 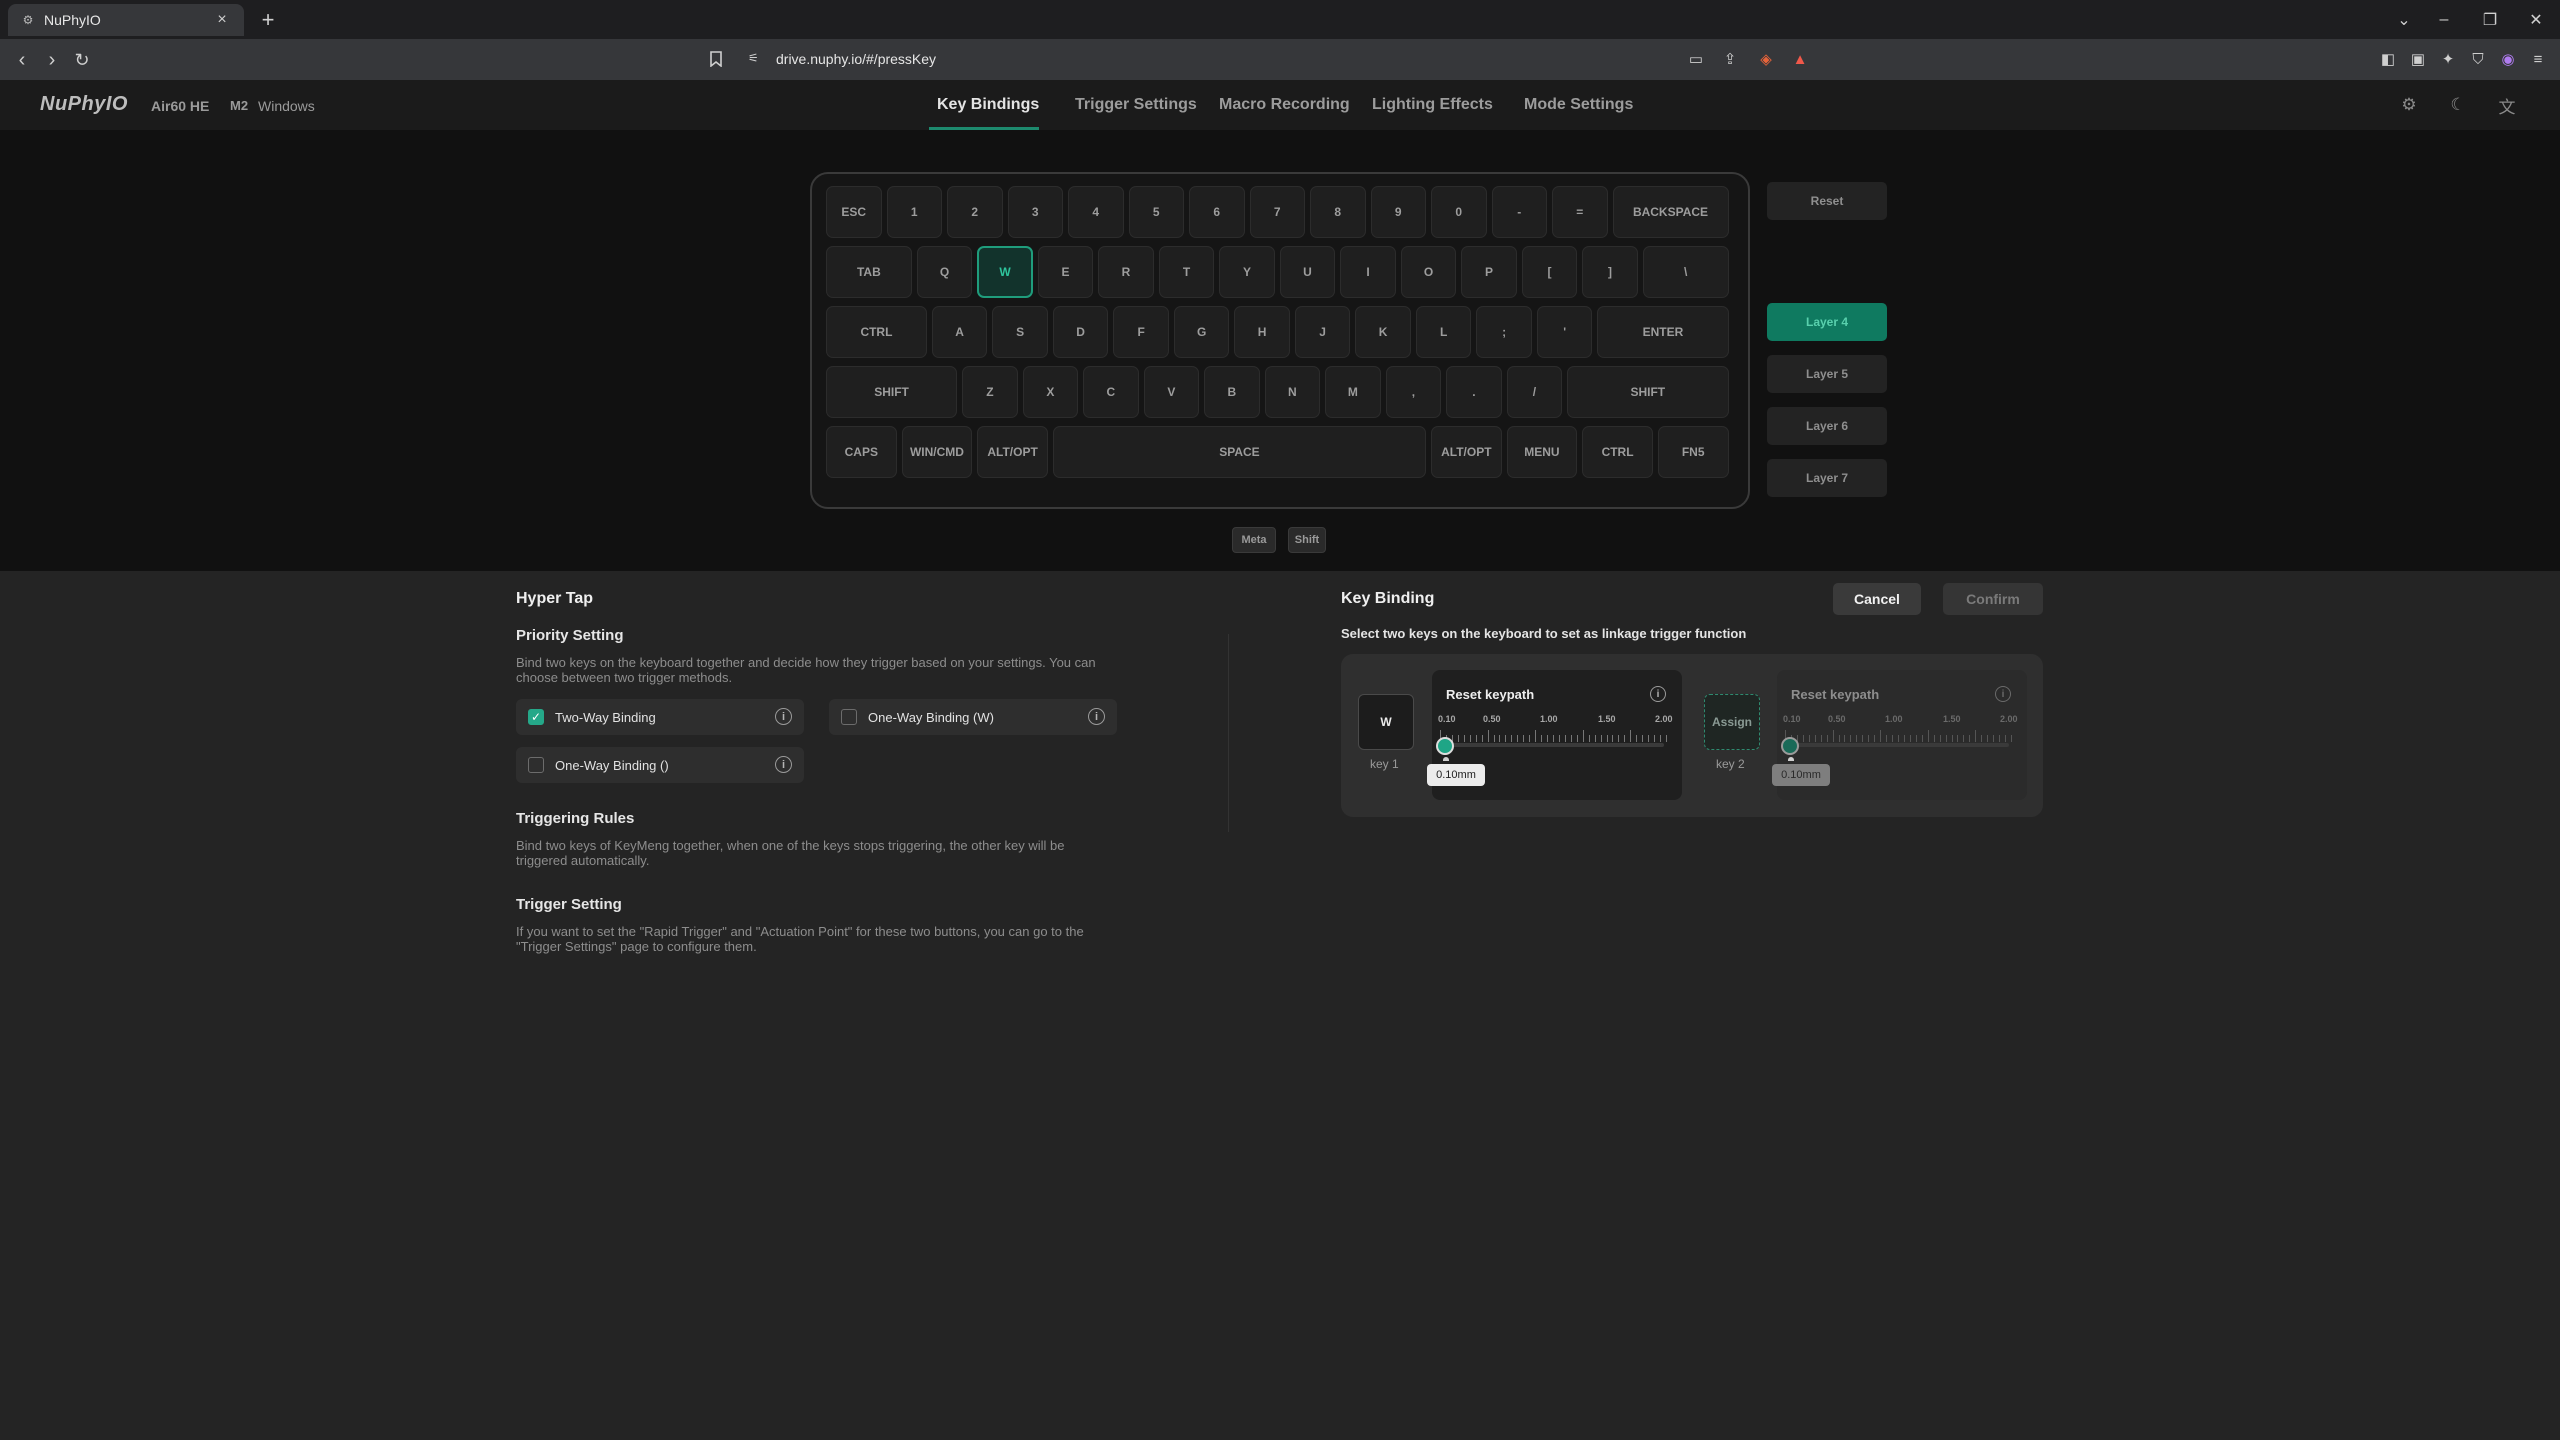 What do you see at coordinates (1474, 392) in the screenshot?
I see `key-sym-3-9: .` at bounding box center [1474, 392].